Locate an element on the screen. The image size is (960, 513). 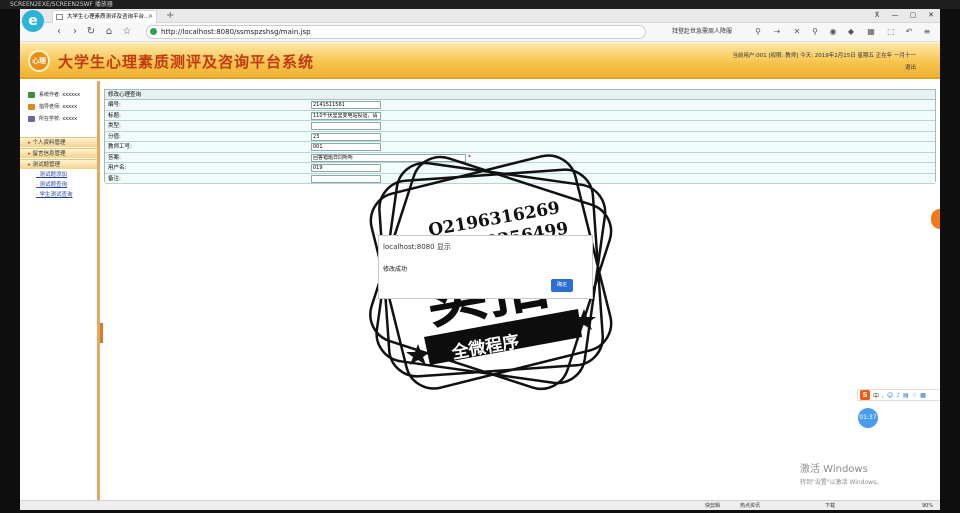
form-label: 备注: is located at coordinates (114, 178).